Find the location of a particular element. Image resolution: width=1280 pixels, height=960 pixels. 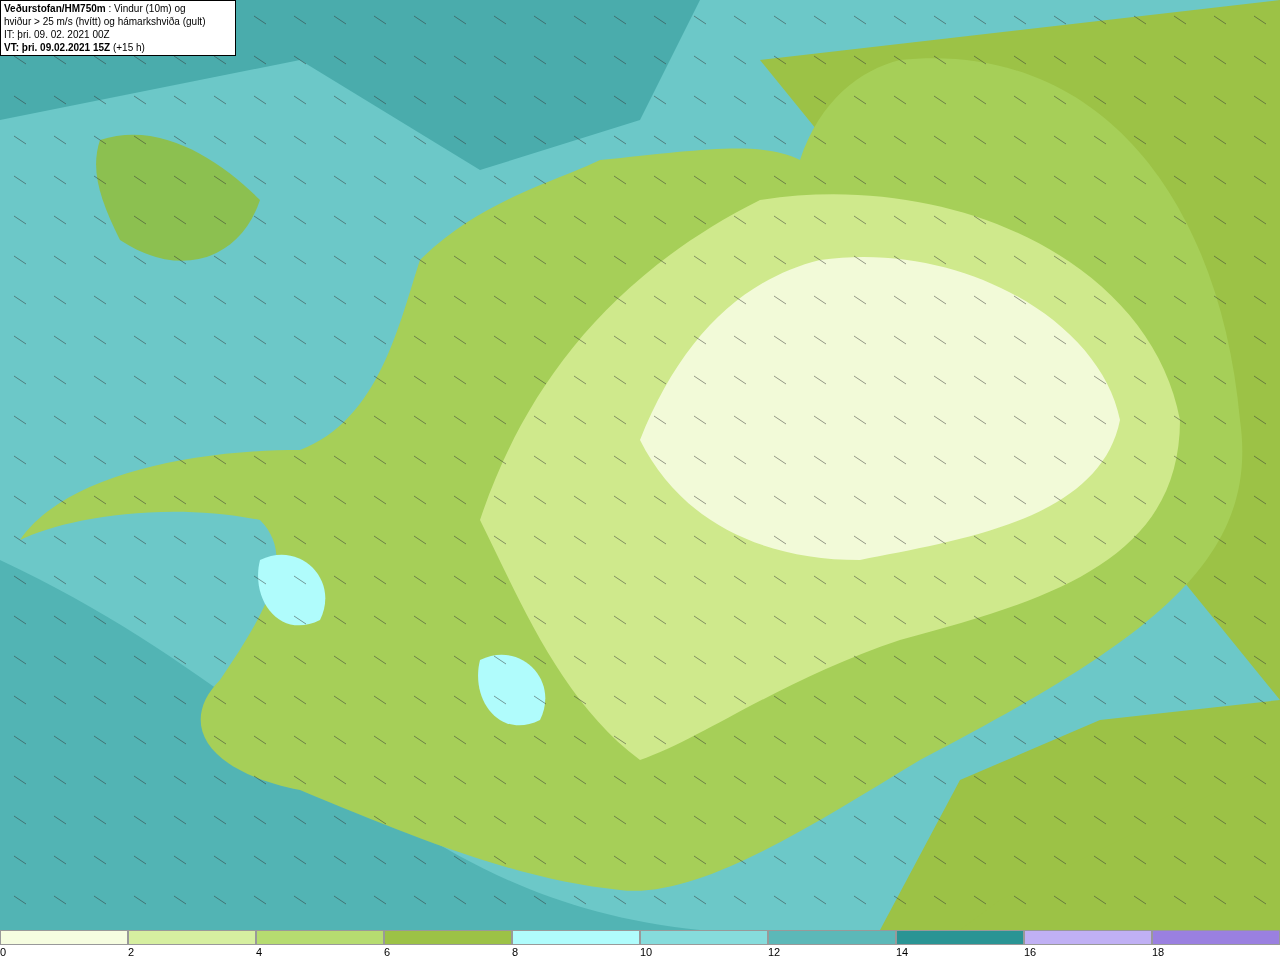

scale-label: 16 is located at coordinates (1030, 952).